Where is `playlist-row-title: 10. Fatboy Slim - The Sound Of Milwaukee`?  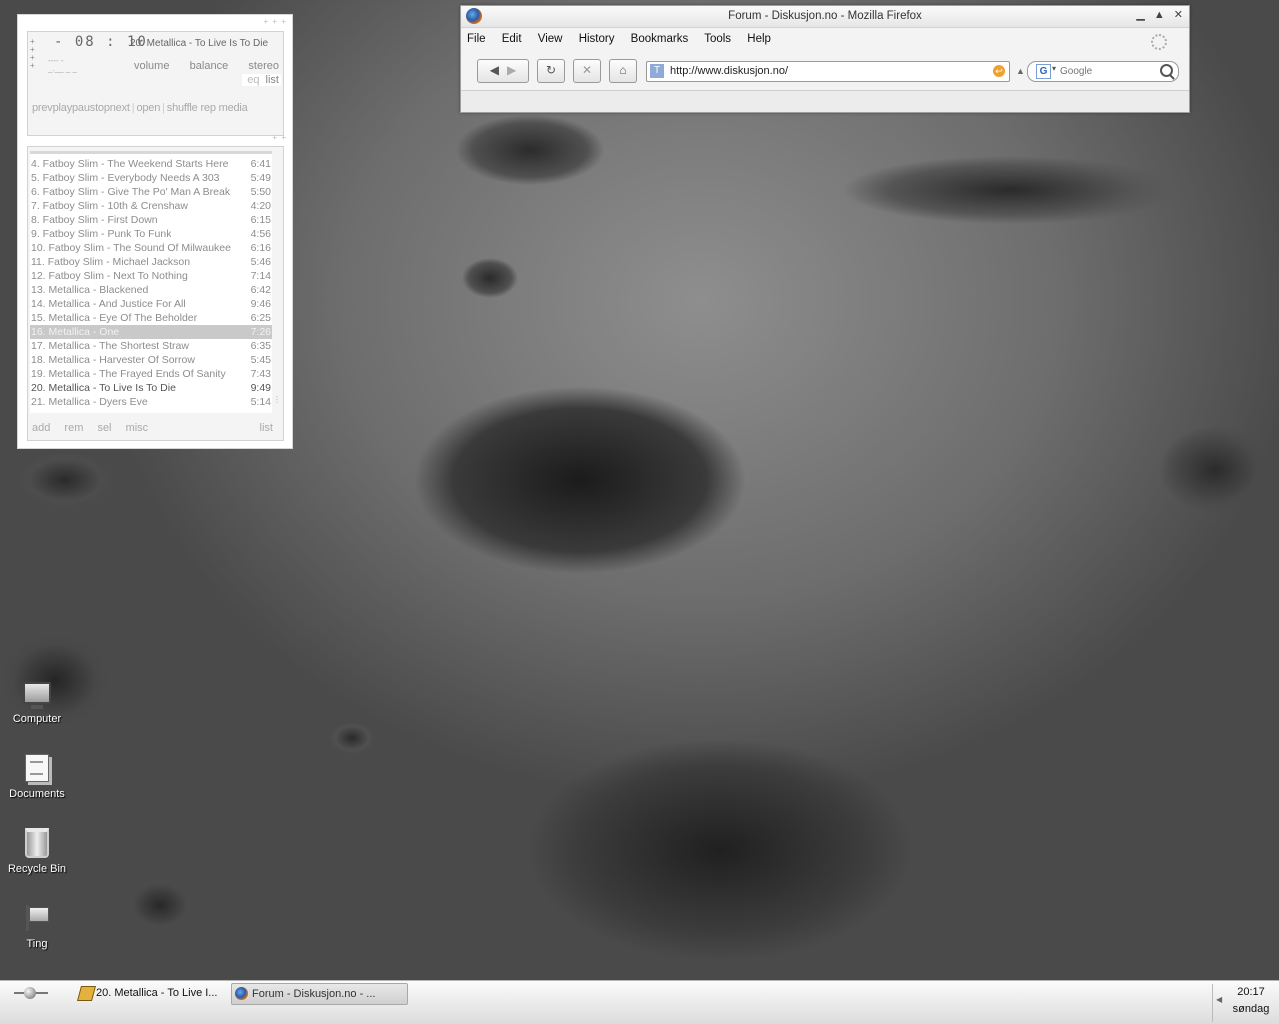 playlist-row-title: 10. Fatboy Slim - The Sound Of Milwaukee is located at coordinates (131, 248).